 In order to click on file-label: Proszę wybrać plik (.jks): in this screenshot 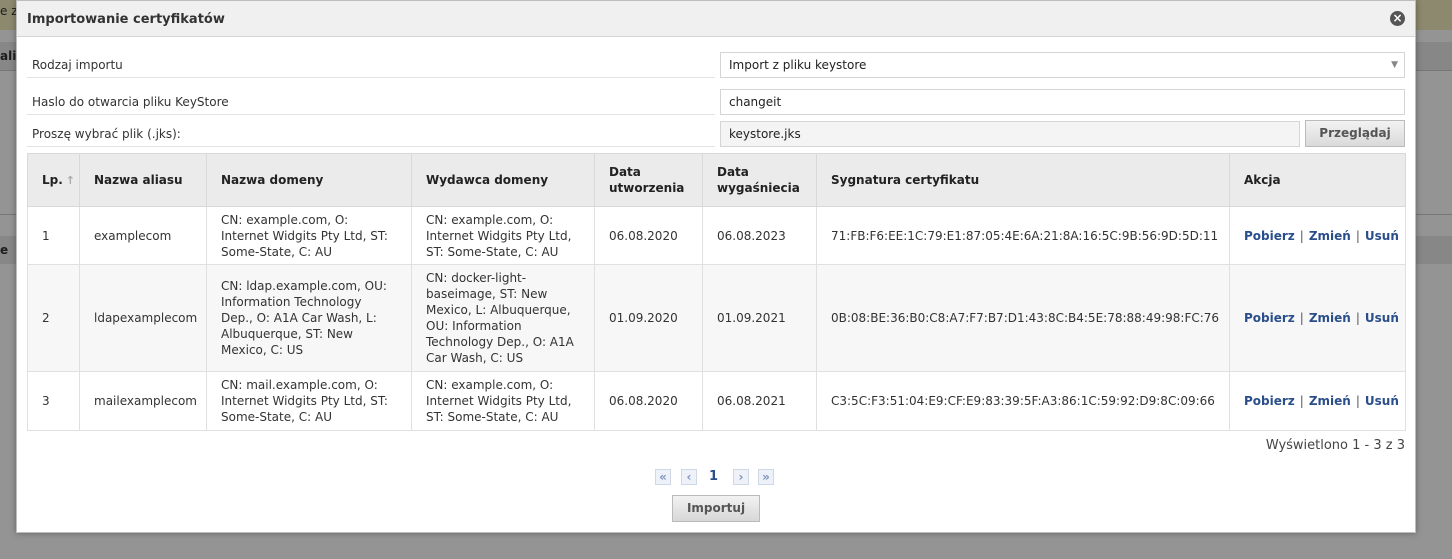, I will do `click(371, 134)`.